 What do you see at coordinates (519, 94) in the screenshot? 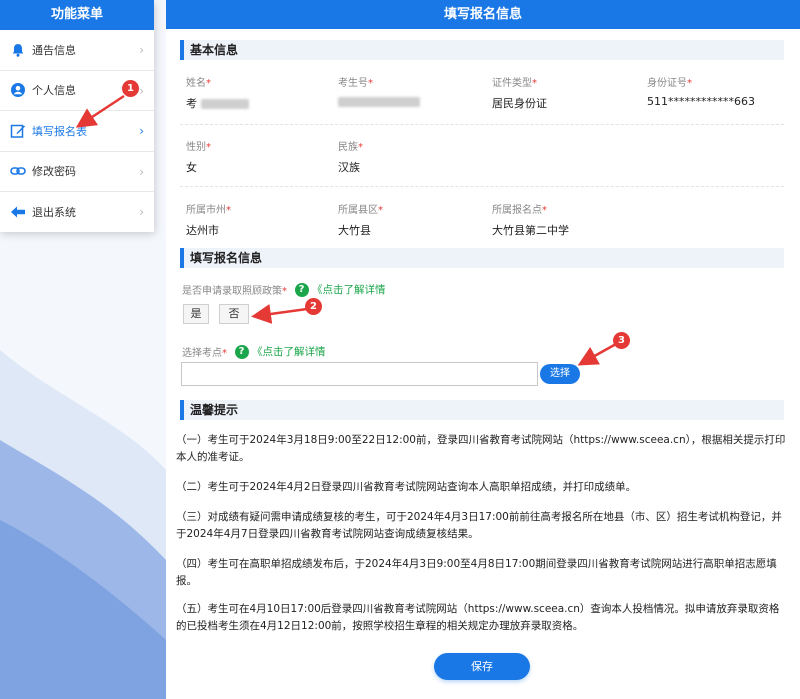
I see `field-id-type: 证件类型* 居民身份证` at bounding box center [519, 94].